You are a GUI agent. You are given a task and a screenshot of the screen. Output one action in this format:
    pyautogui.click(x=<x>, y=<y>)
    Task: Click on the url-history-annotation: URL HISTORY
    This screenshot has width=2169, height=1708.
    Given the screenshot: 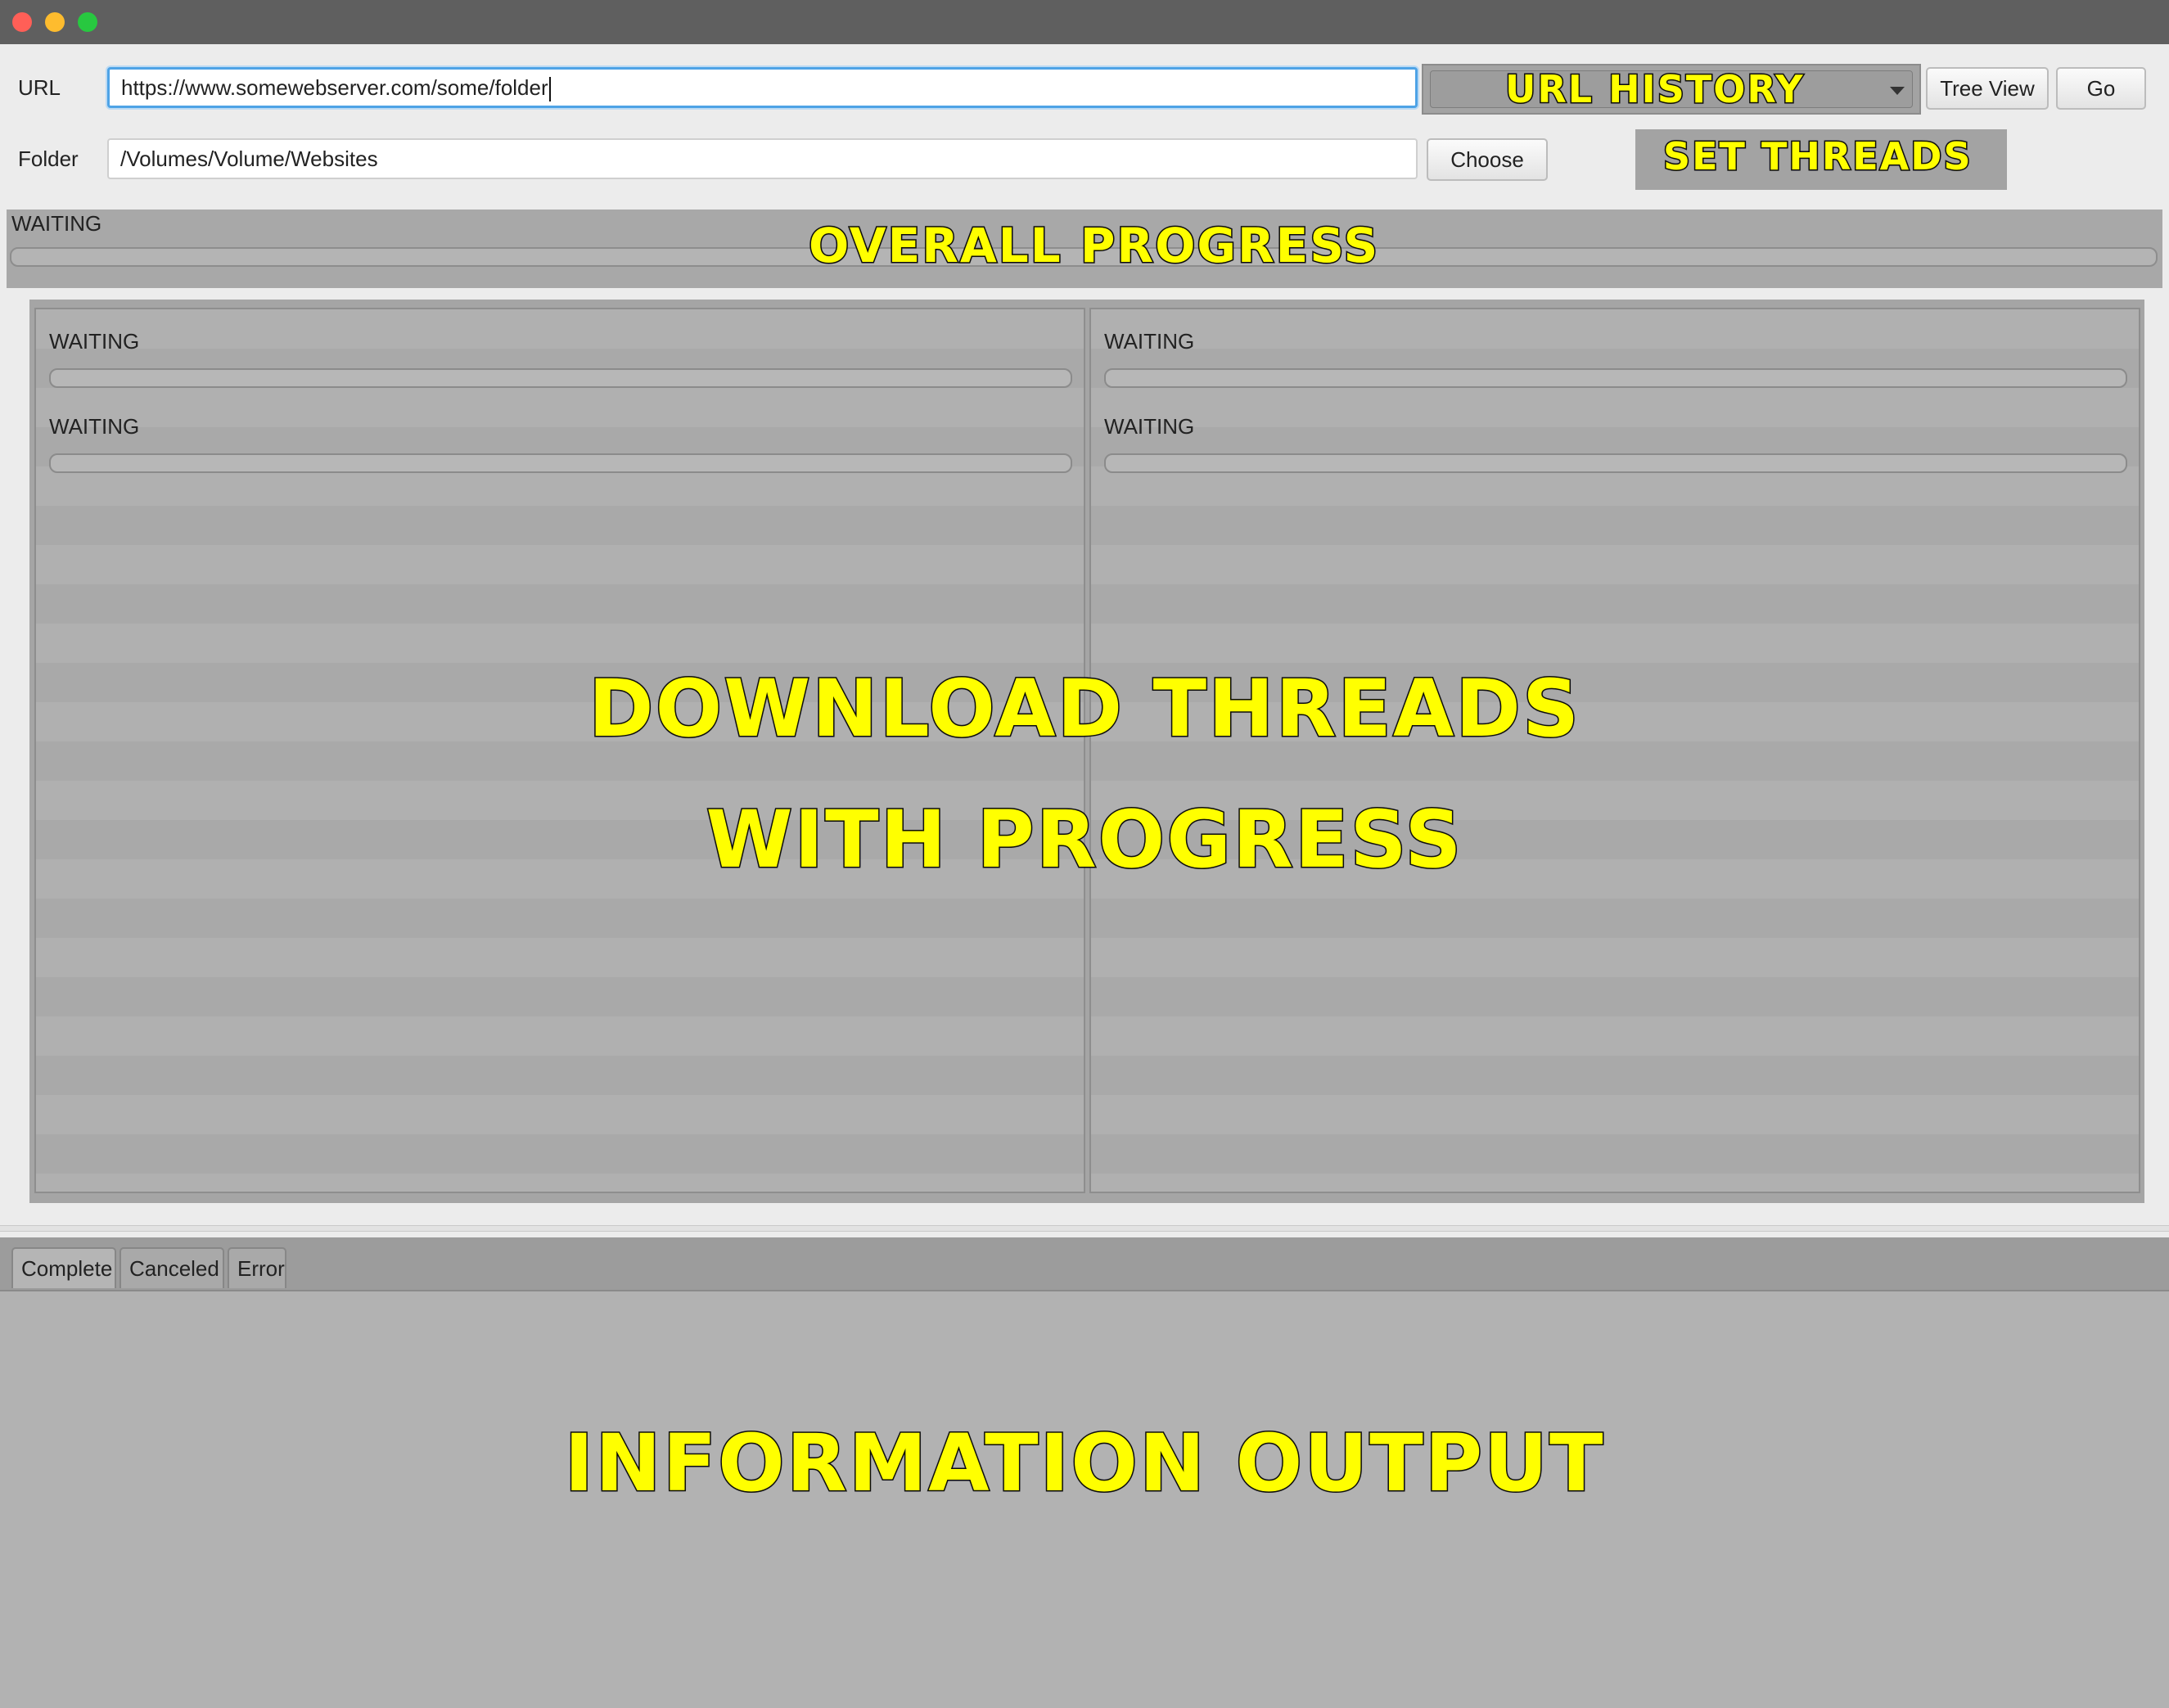 What is the action you would take?
    pyautogui.click(x=1655, y=89)
    